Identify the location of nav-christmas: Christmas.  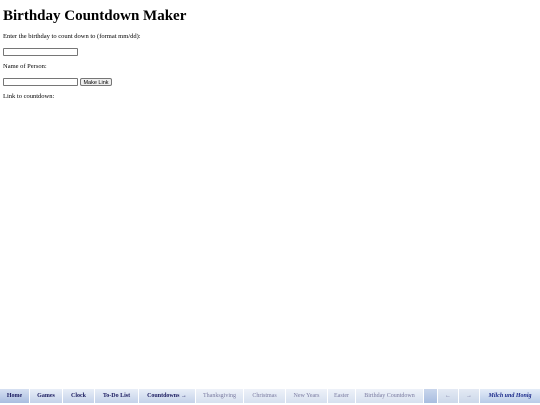
(265, 396).